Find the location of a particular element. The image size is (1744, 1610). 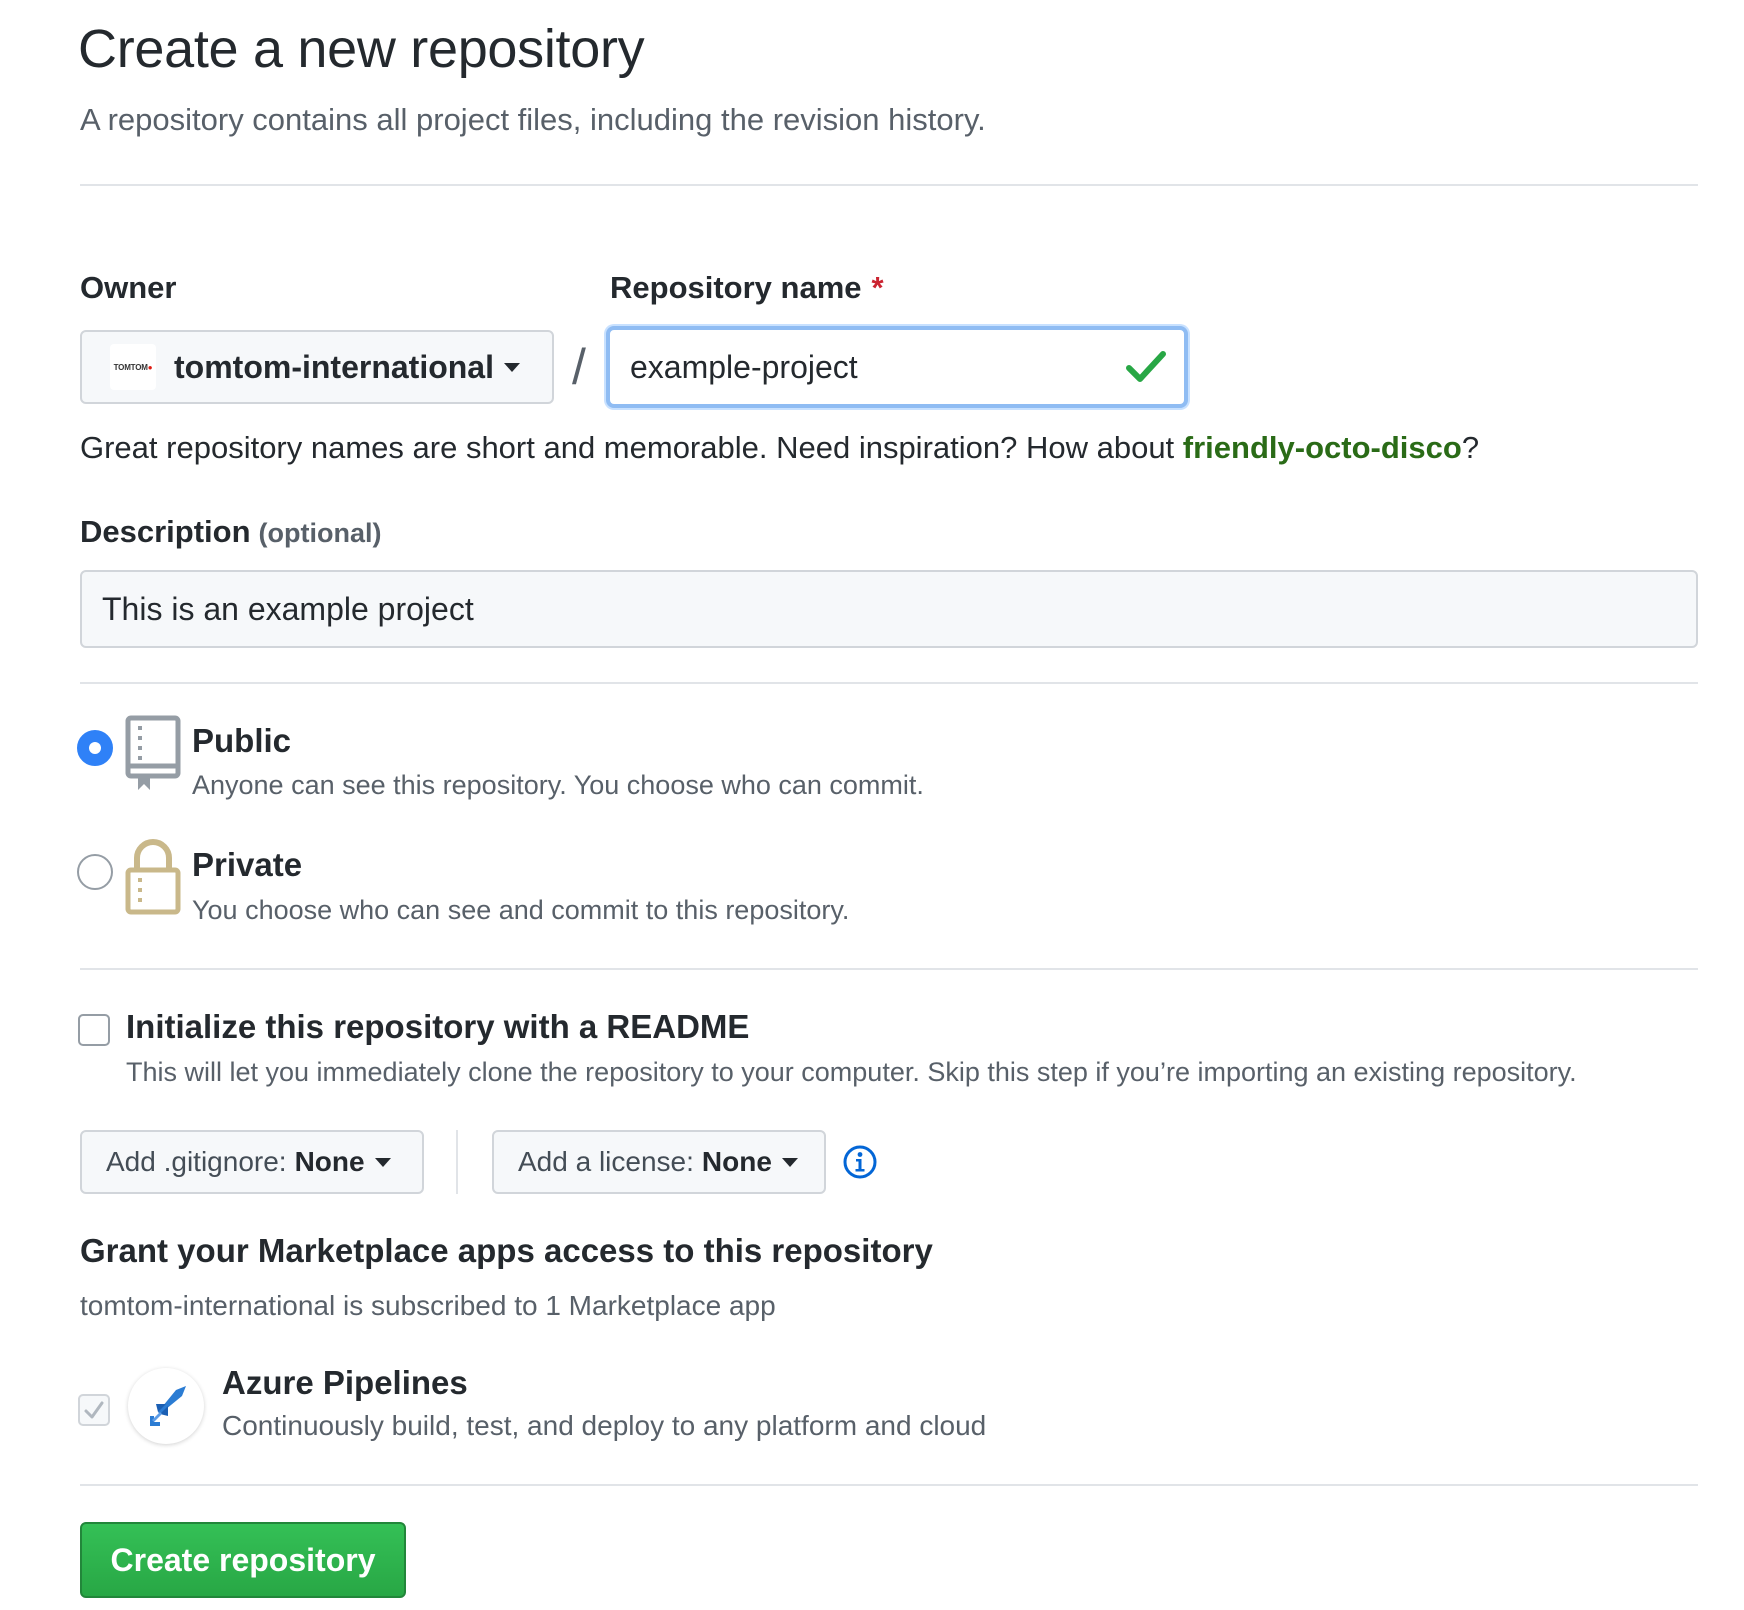

optional-note: (optional) is located at coordinates (320, 533).